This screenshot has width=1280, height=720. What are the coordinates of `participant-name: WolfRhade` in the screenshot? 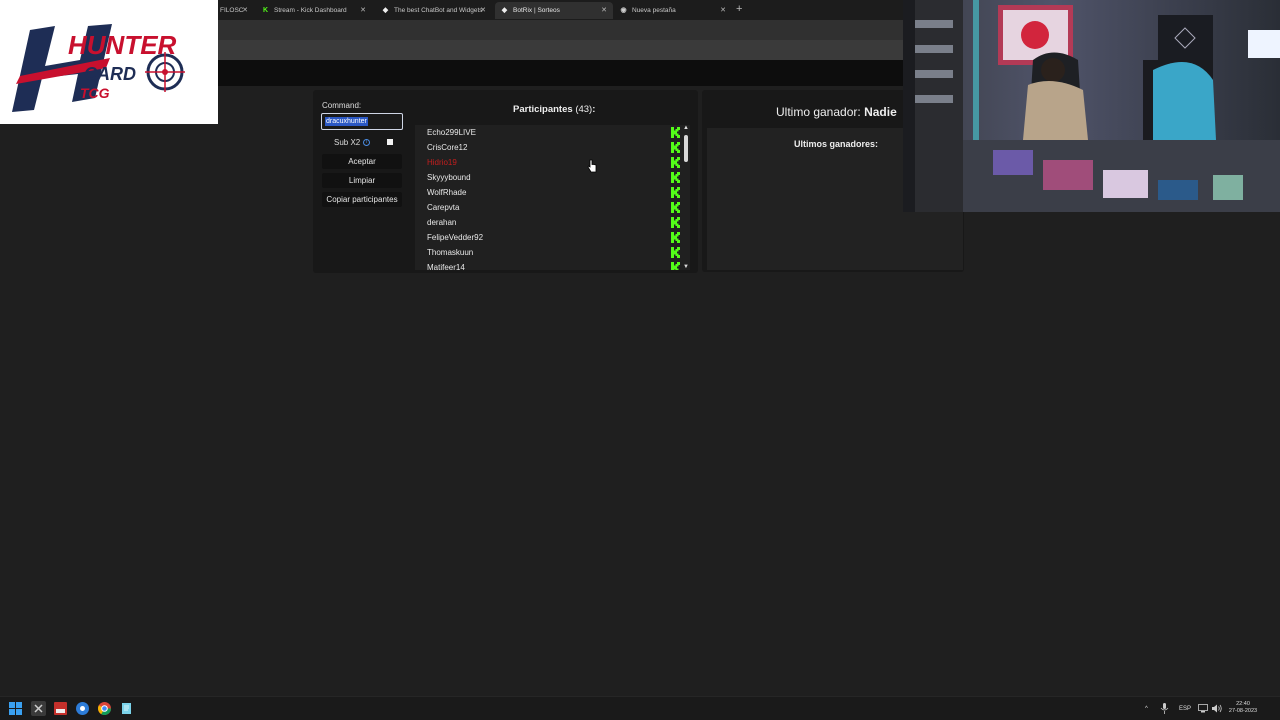 It's located at (447, 192).